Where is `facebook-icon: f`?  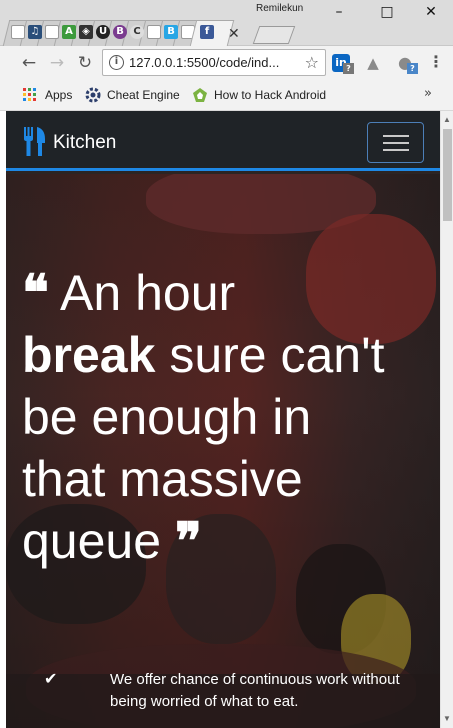
facebook-icon: f is located at coordinates (207, 32).